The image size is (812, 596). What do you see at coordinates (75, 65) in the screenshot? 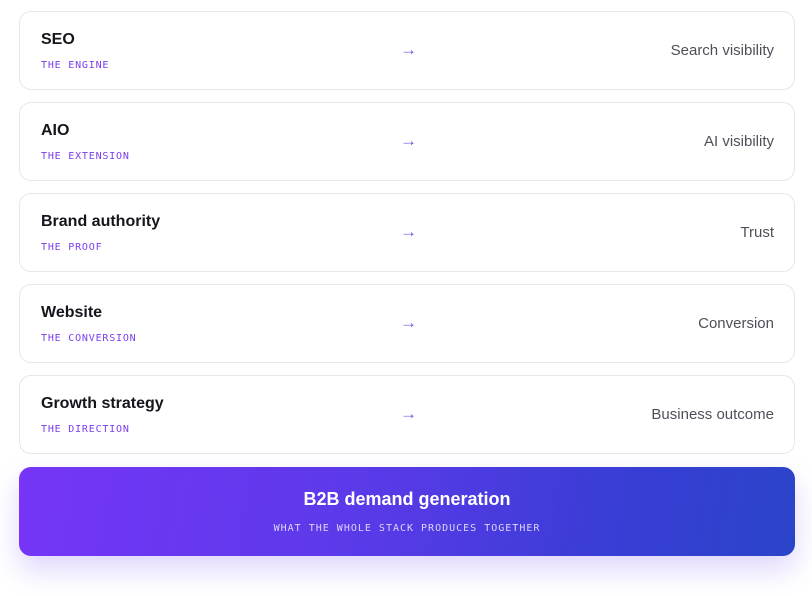
I see `row-tag: THE ENGINE` at bounding box center [75, 65].